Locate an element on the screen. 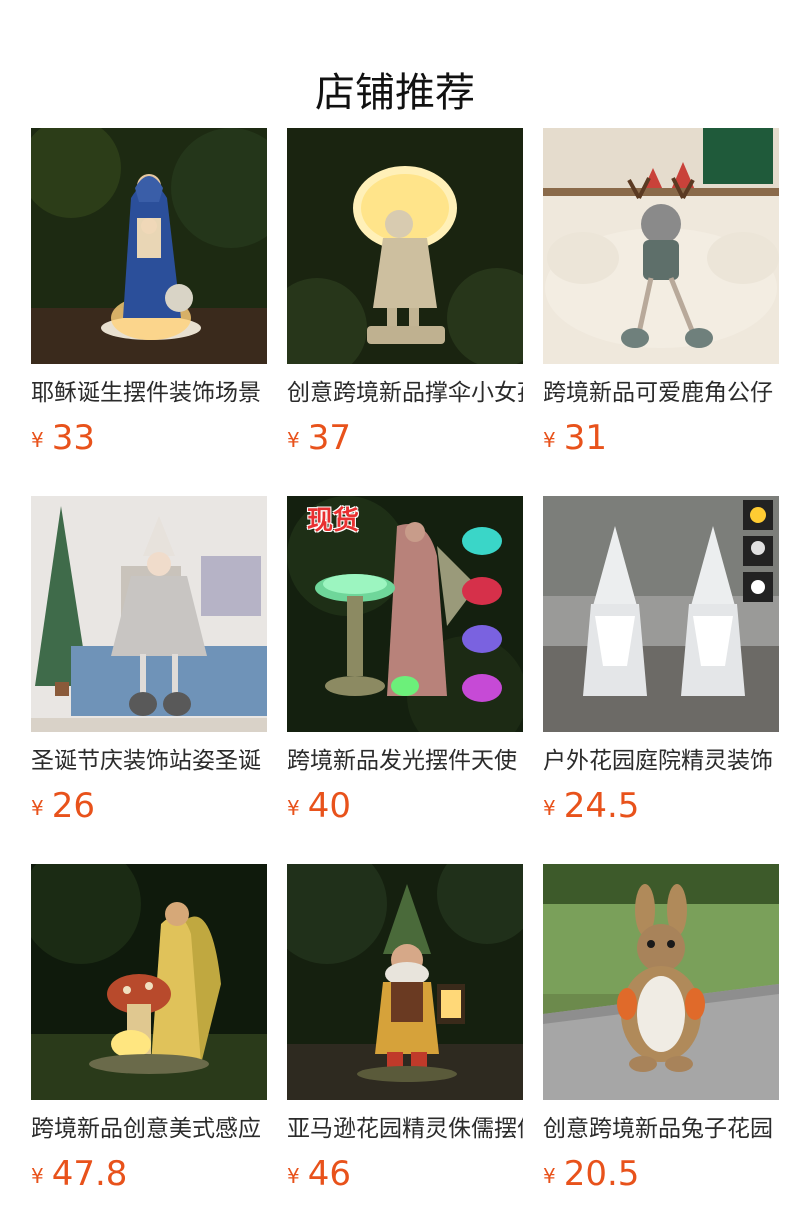 The image size is (790, 1232). umbrella-girl-statue-image is located at coordinates (405, 246).